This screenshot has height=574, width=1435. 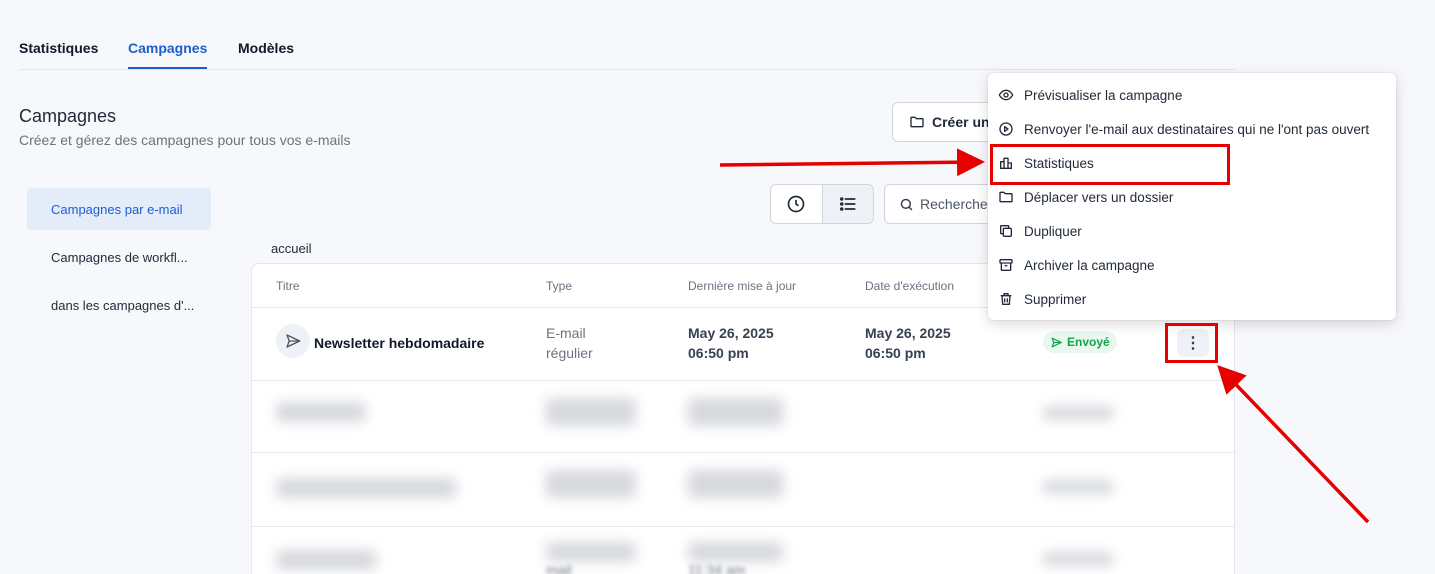 I want to click on menu-item-archive: Archiver la campagne, so click(x=1192, y=265).